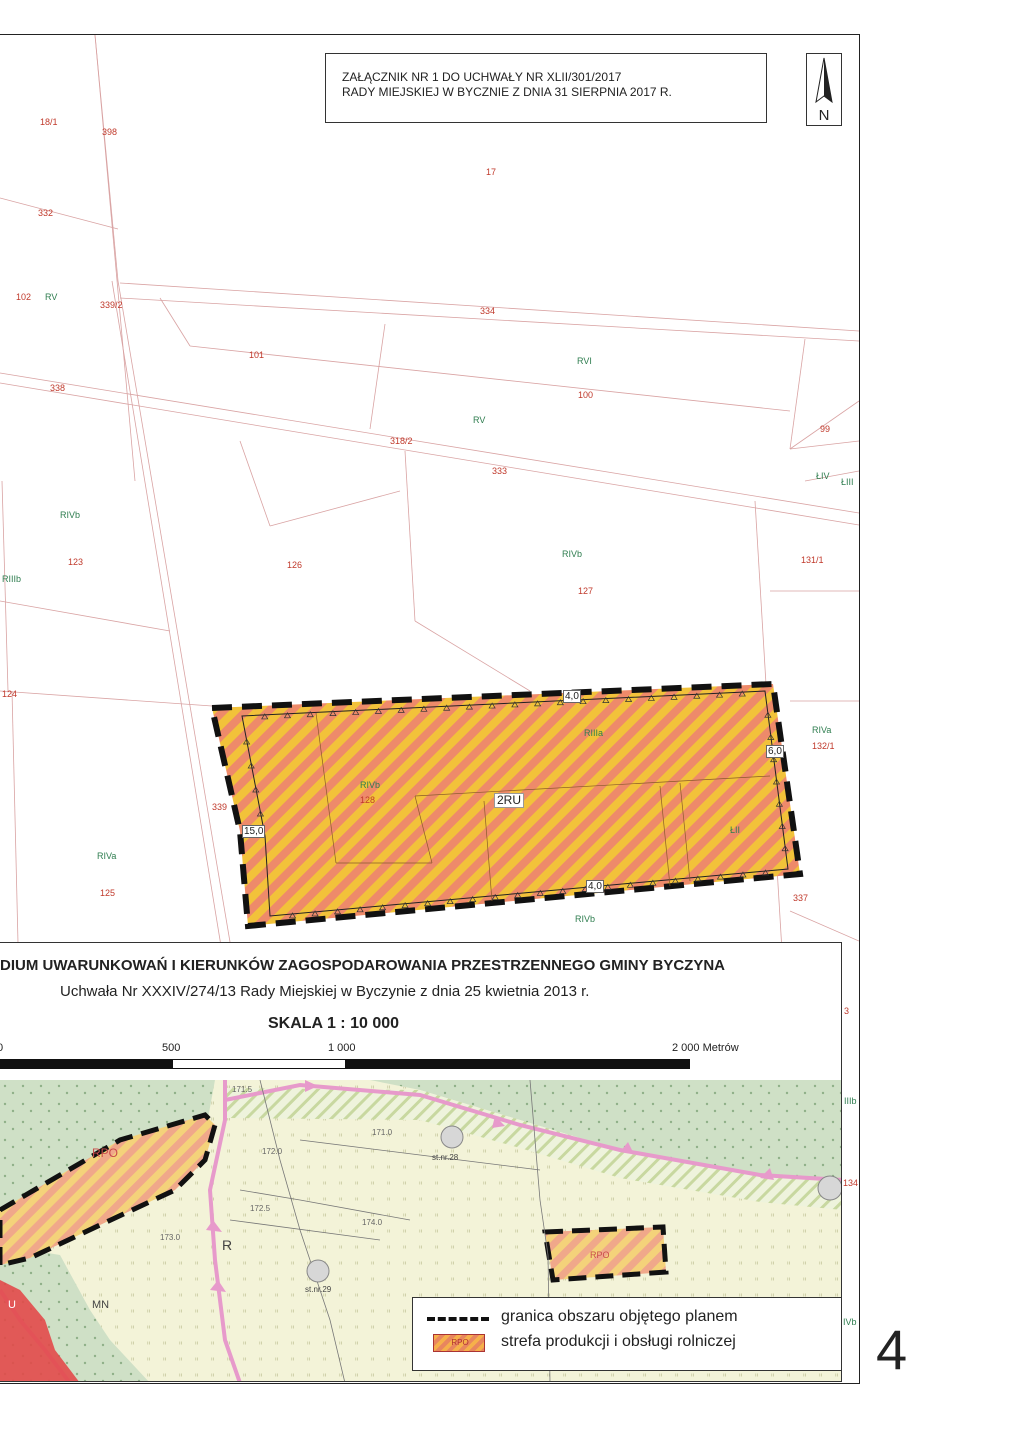  I want to click on zone-letter: MN, so click(100, 1305).